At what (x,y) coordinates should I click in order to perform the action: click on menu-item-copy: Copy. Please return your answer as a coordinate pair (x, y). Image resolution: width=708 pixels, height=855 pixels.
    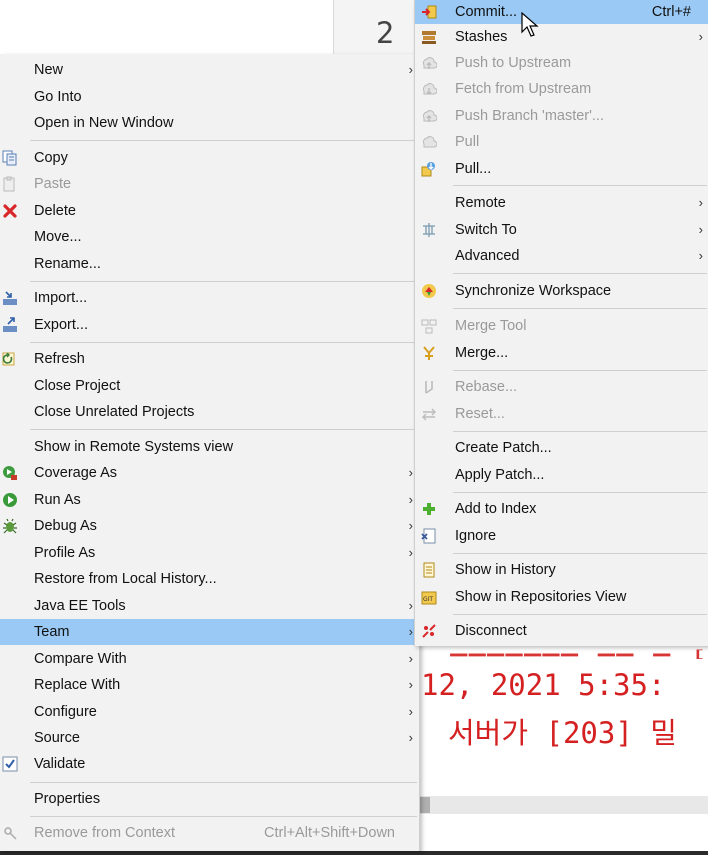
    Looking at the image, I should click on (209, 158).